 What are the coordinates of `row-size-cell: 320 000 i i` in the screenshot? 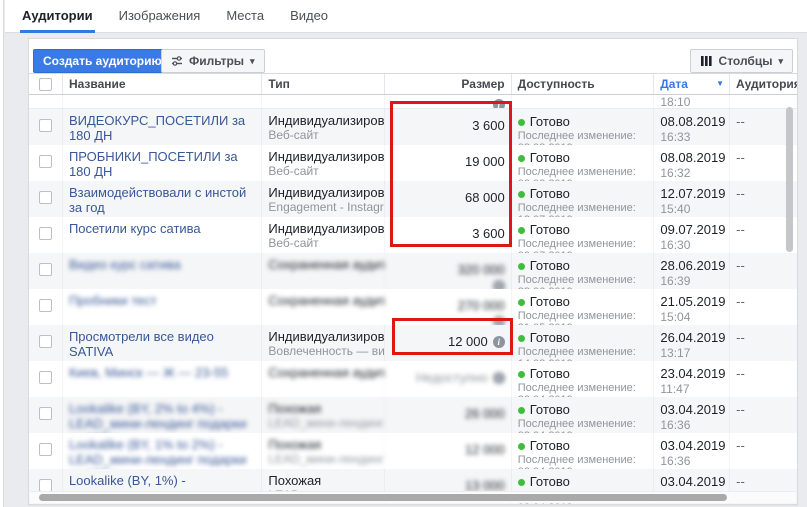 It's located at (448, 271).